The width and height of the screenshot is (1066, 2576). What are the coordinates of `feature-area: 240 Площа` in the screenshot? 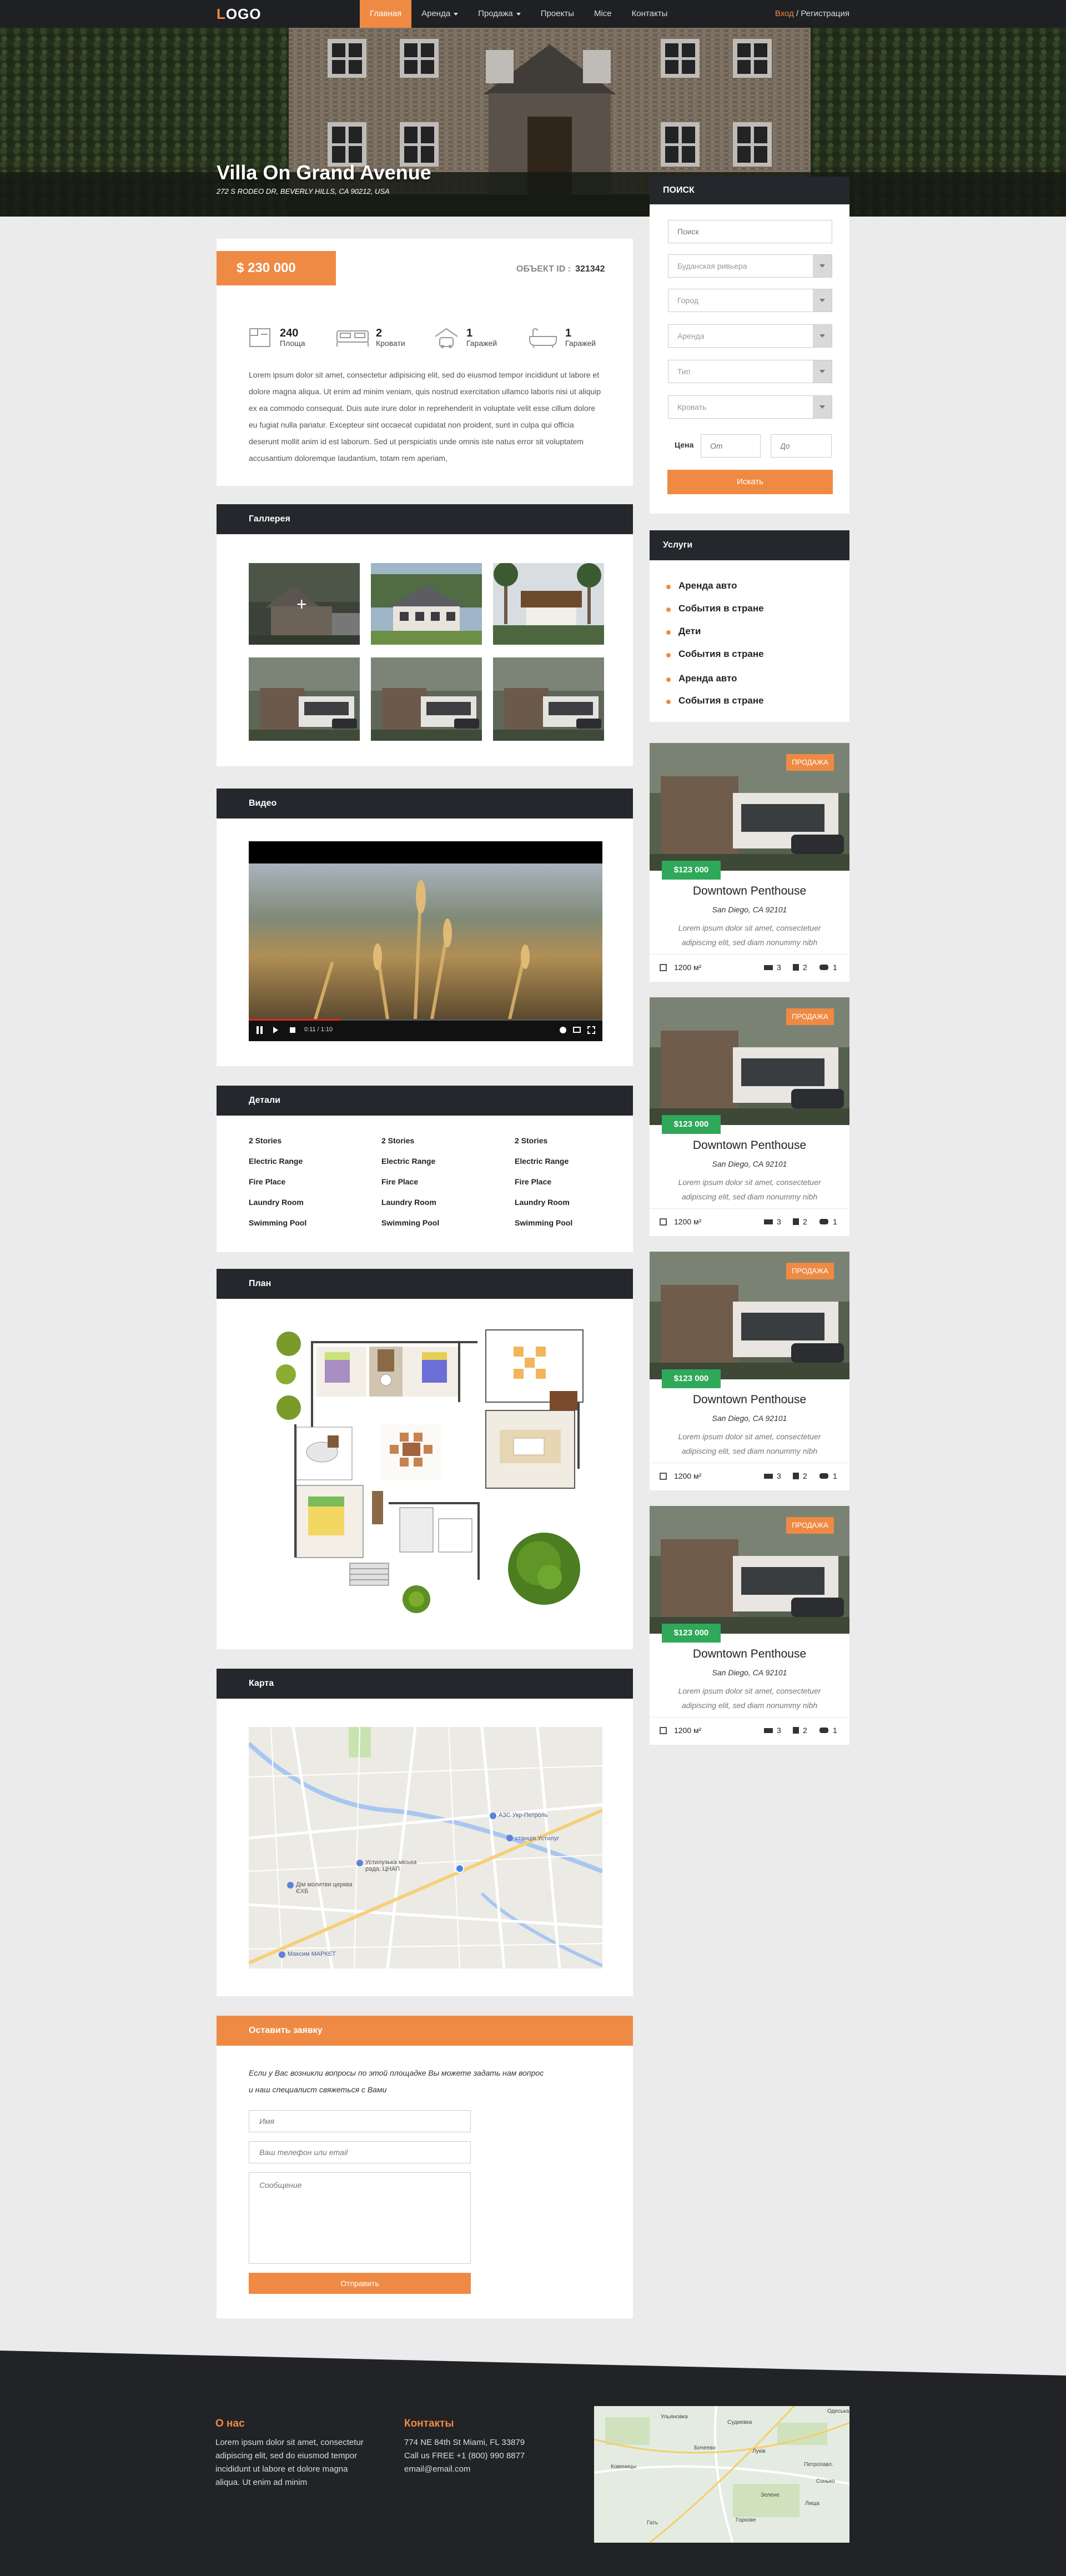 It's located at (276, 338).